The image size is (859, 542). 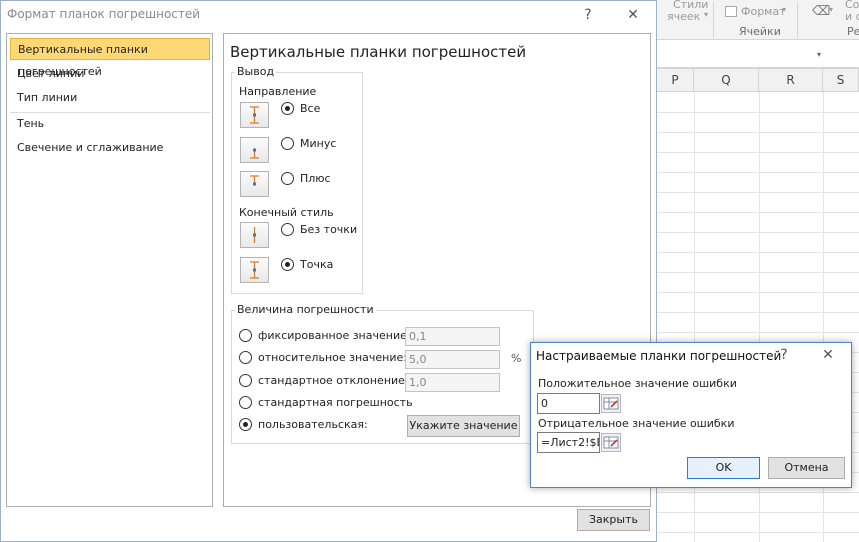 I want to click on fixed-value-input: 0,1, so click(x=452, y=336).